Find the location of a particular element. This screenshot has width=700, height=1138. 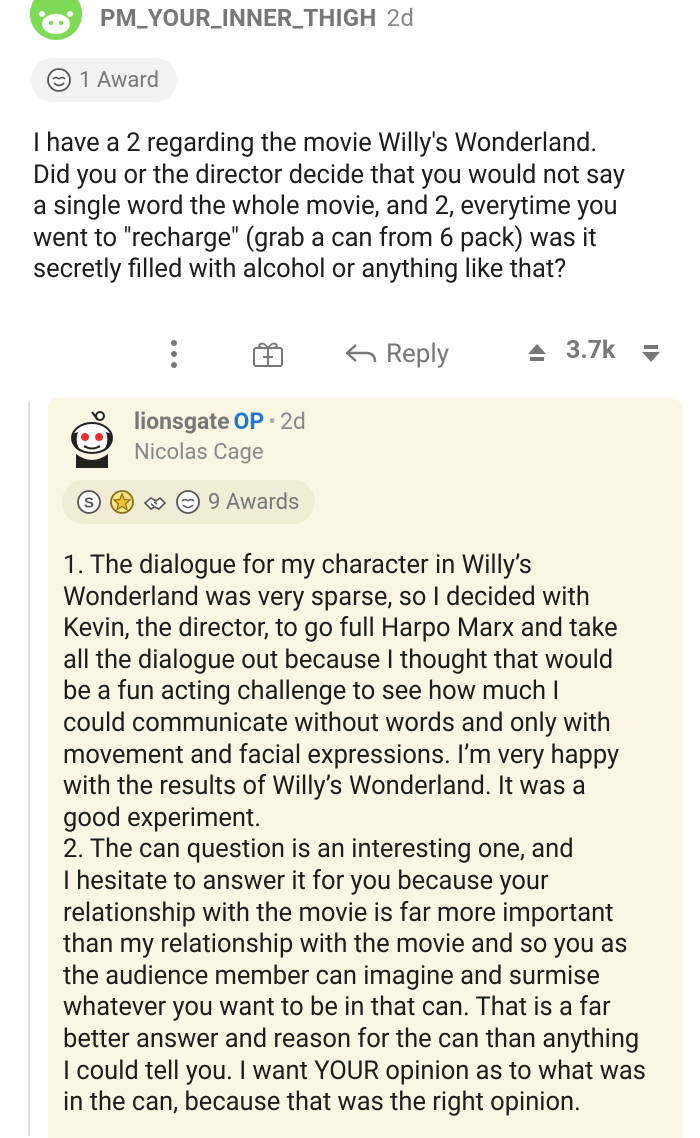

silver-award-icon: S is located at coordinates (89, 502).